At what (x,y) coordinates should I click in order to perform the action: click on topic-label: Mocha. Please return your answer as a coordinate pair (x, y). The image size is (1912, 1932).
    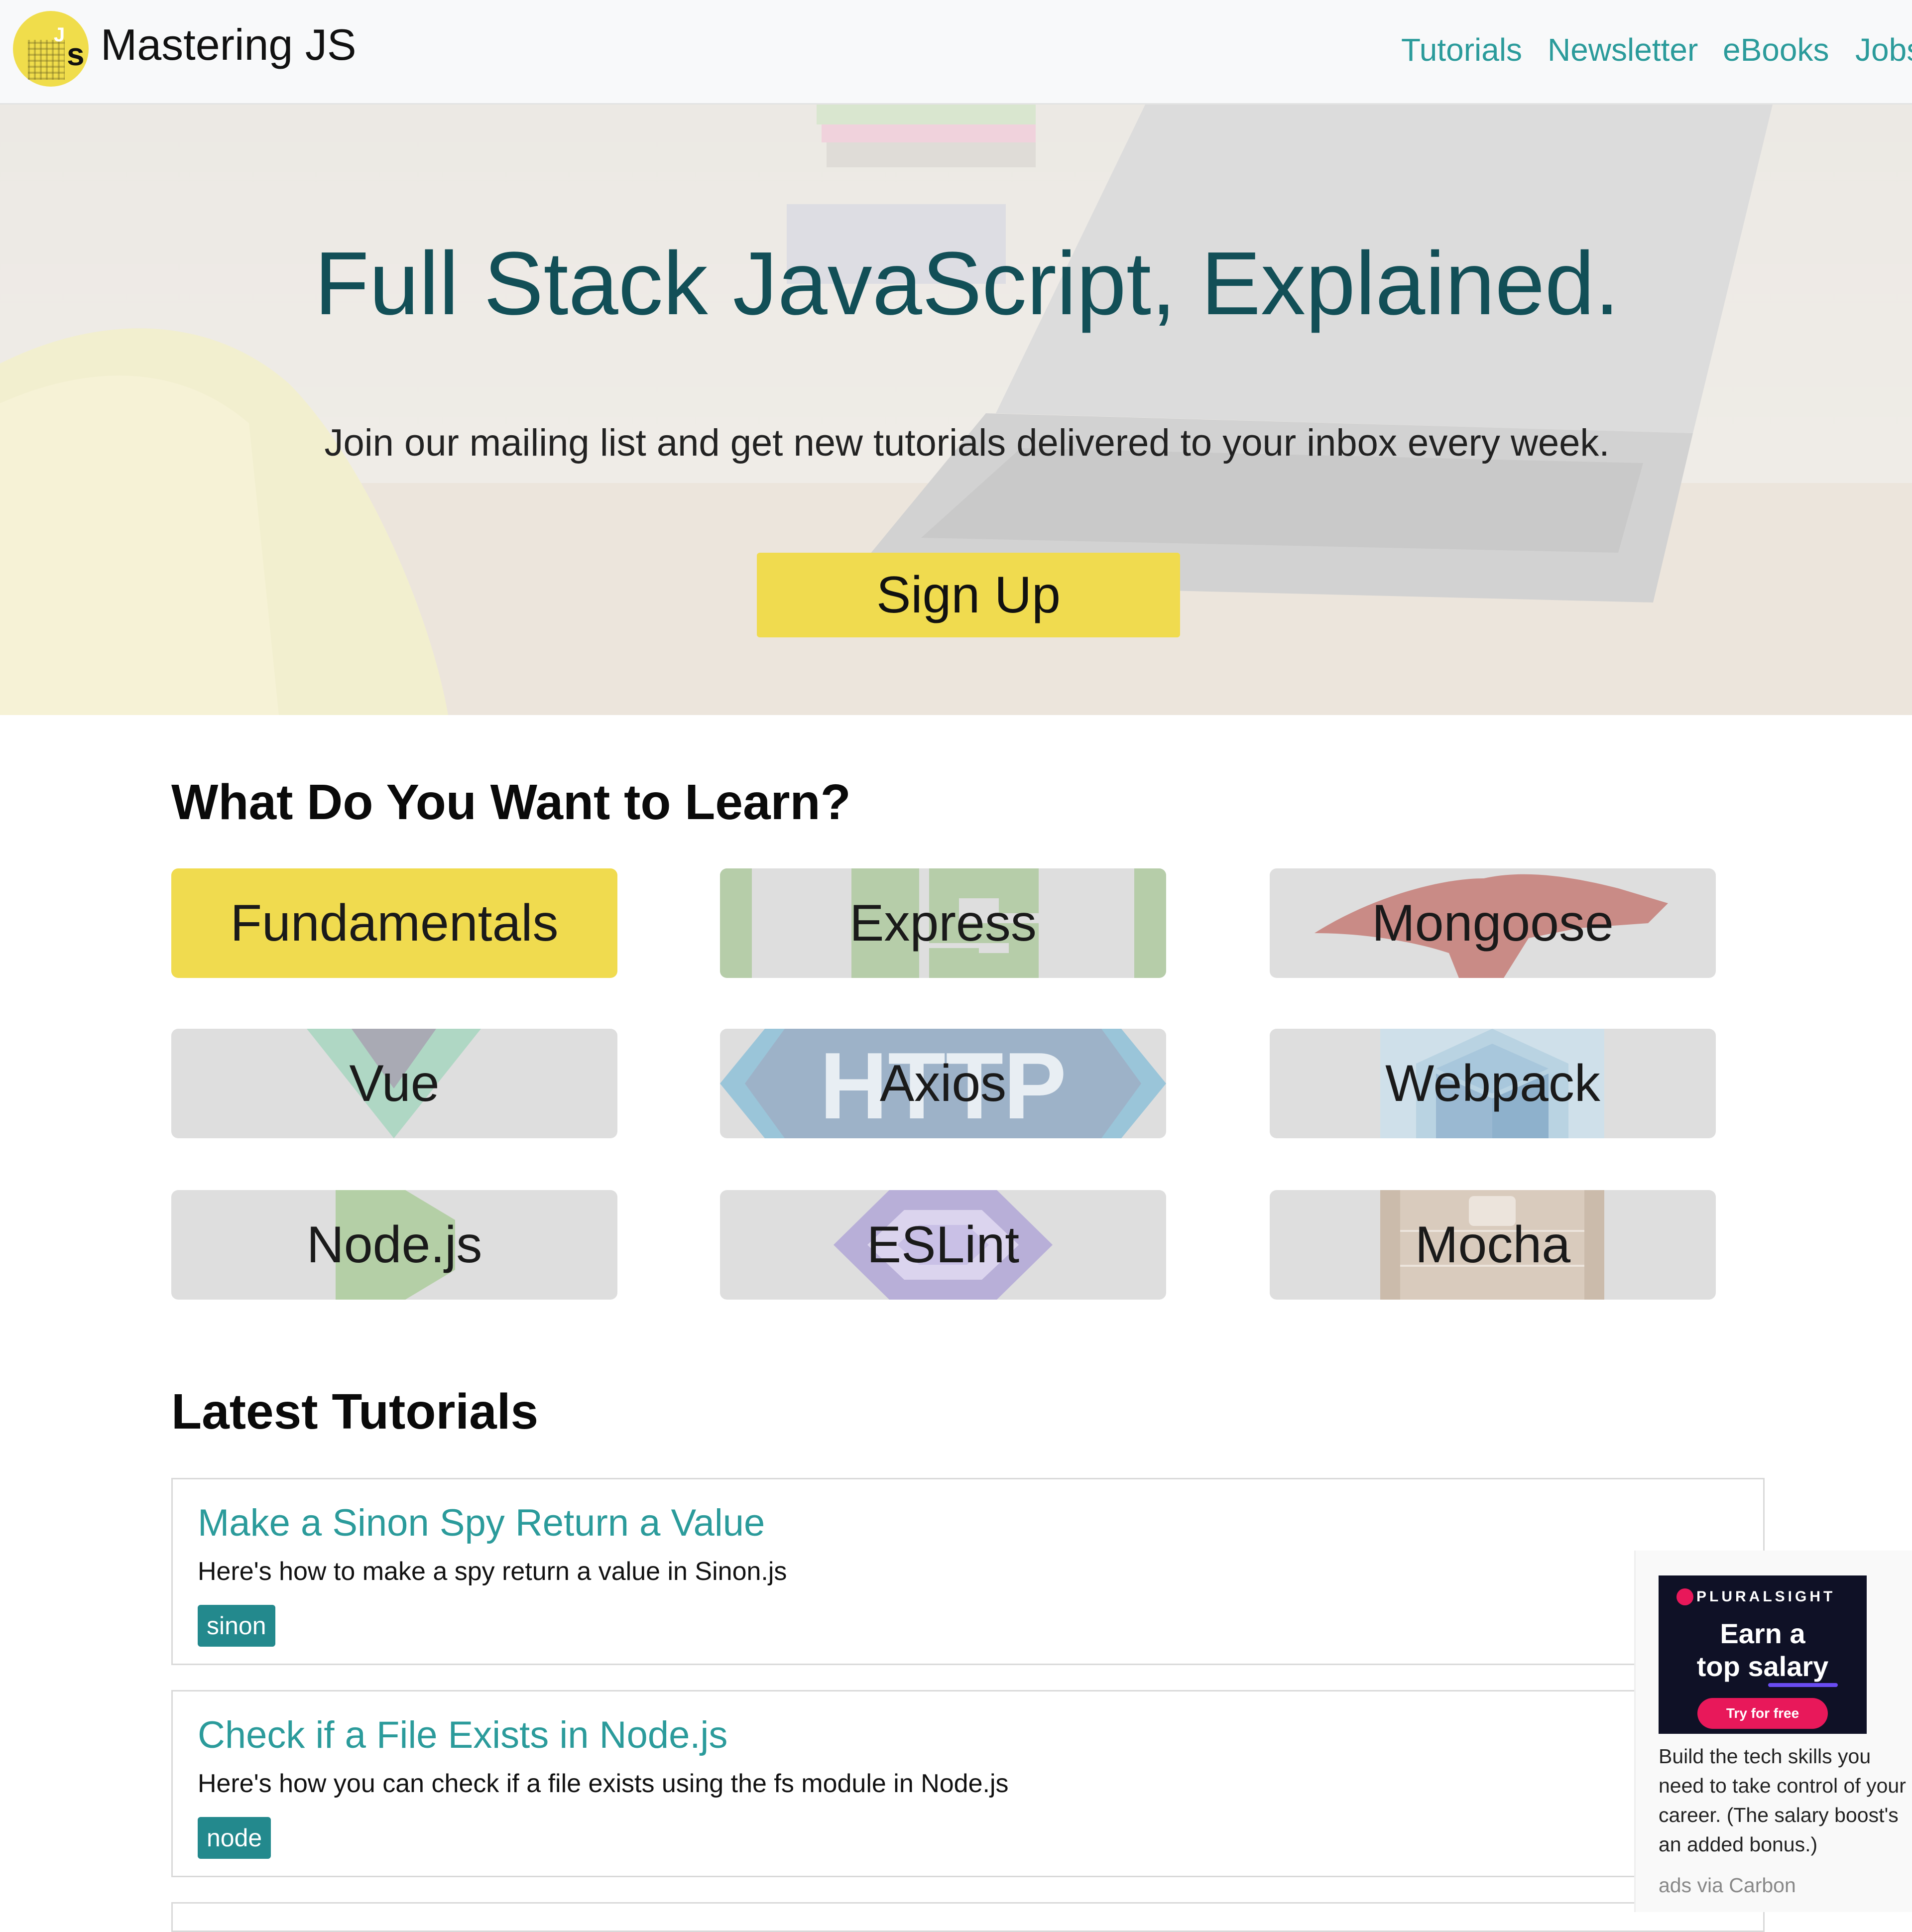
    Looking at the image, I should click on (1493, 1245).